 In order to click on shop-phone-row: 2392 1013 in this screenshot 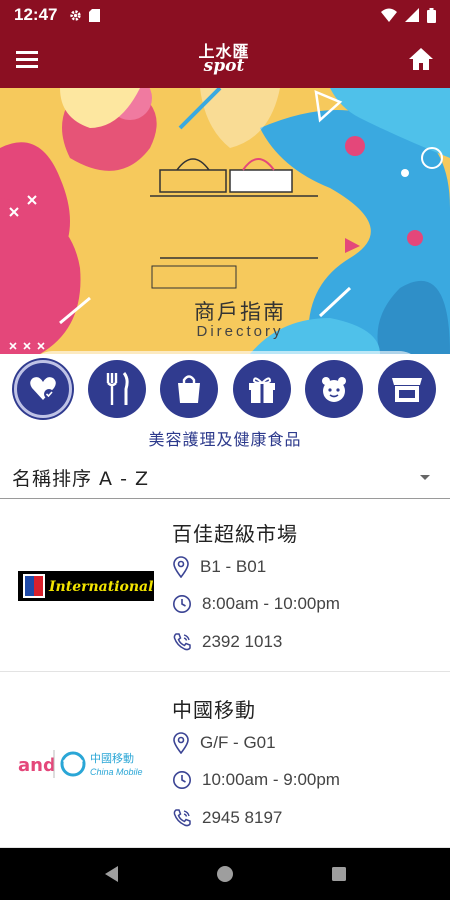, I will do `click(227, 642)`.